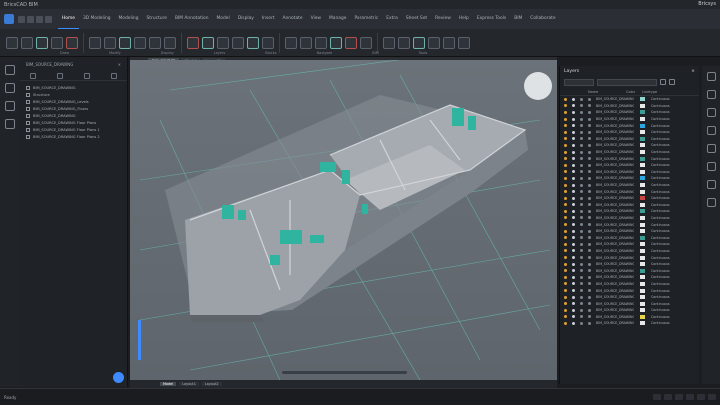  What do you see at coordinates (10, 106) in the screenshot?
I see `text-icon` at bounding box center [10, 106].